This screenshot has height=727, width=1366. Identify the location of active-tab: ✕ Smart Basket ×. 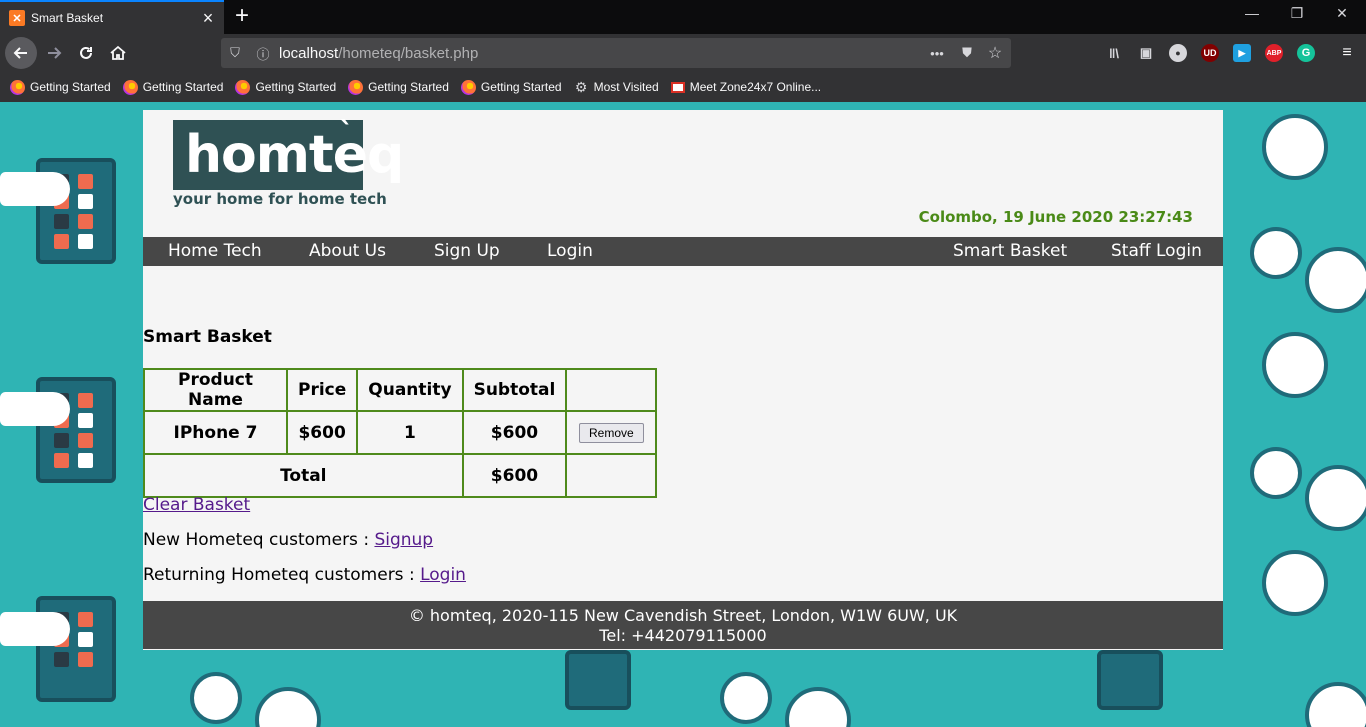
(112, 17).